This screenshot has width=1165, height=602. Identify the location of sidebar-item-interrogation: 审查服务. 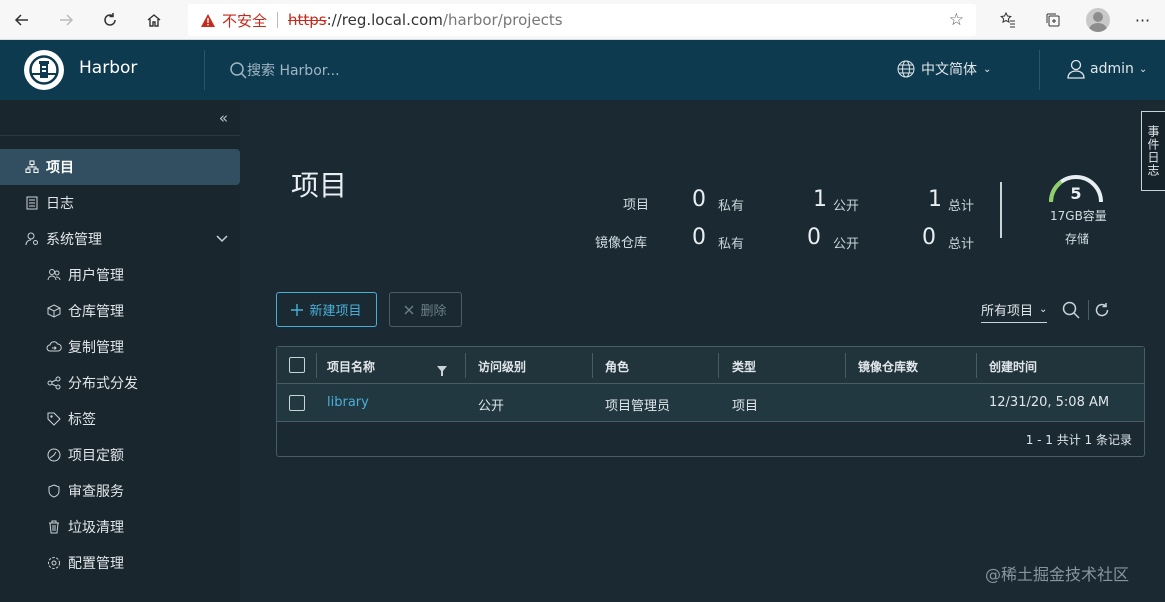
(120, 491).